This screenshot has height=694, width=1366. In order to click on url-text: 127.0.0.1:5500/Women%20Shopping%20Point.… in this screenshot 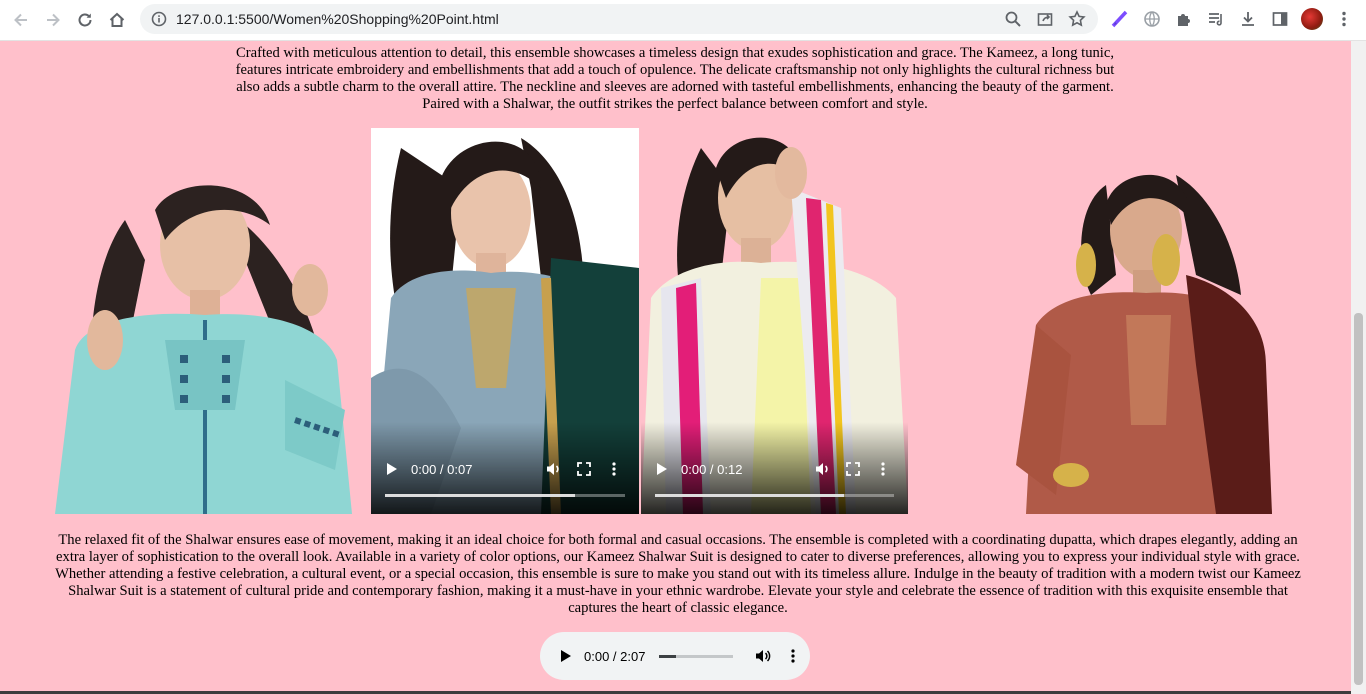, I will do `click(337, 19)`.